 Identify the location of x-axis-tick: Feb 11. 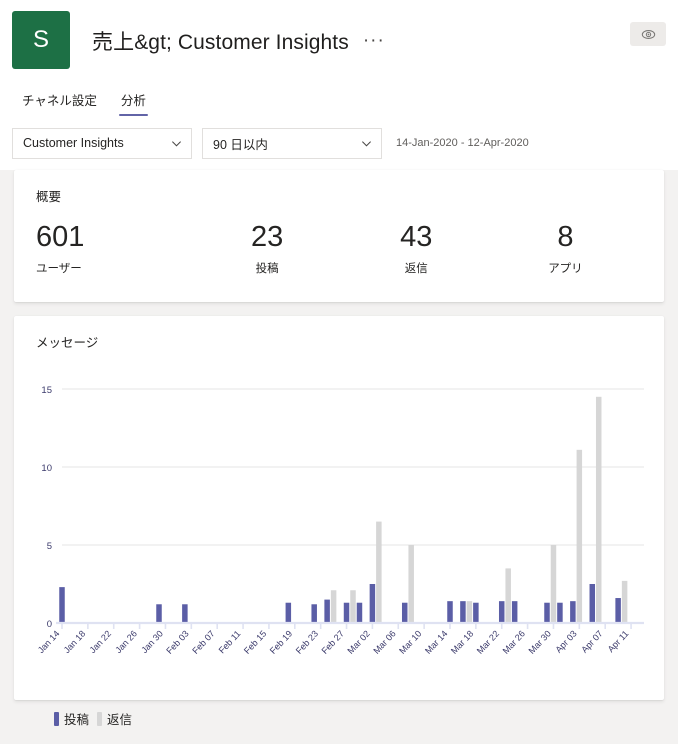
(230, 642).